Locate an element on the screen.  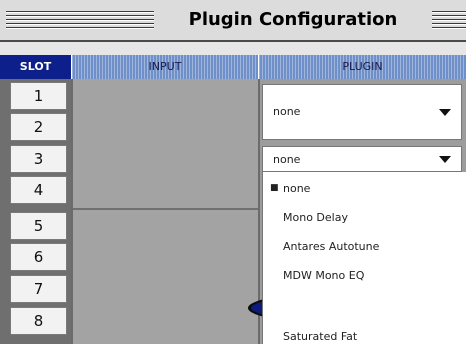
menu-item-mono-delay: Mono Delay is located at coordinates (364, 217).